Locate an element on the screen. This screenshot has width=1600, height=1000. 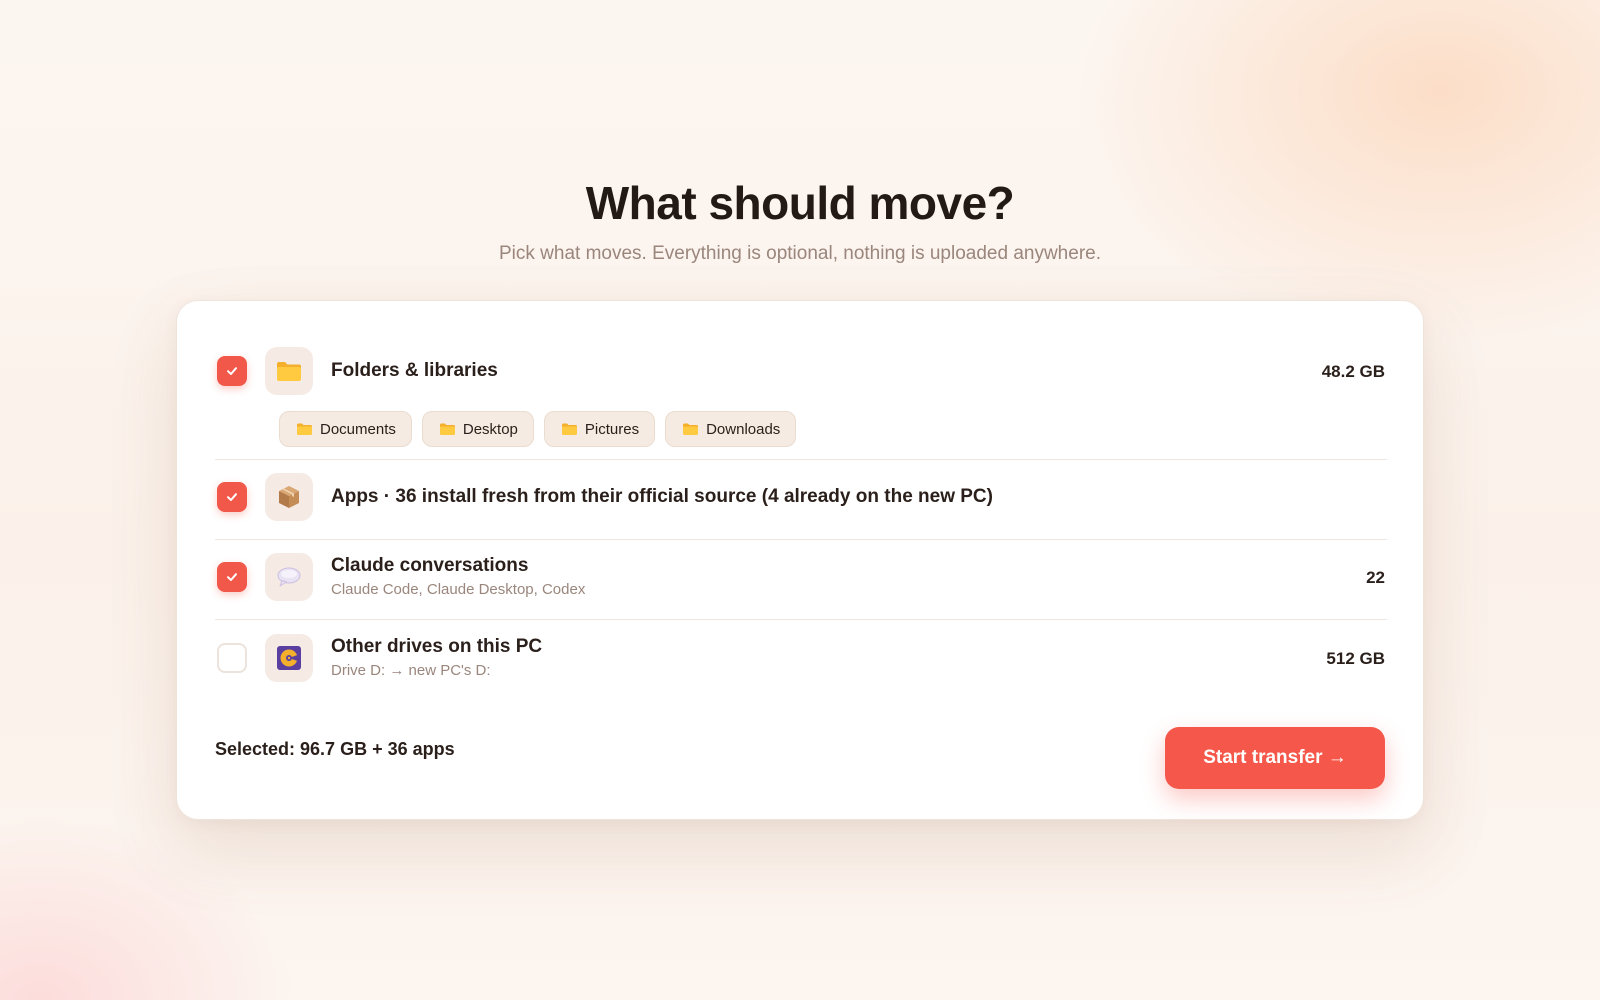
folder-chip-desktop: Desktop is located at coordinates (477, 429).